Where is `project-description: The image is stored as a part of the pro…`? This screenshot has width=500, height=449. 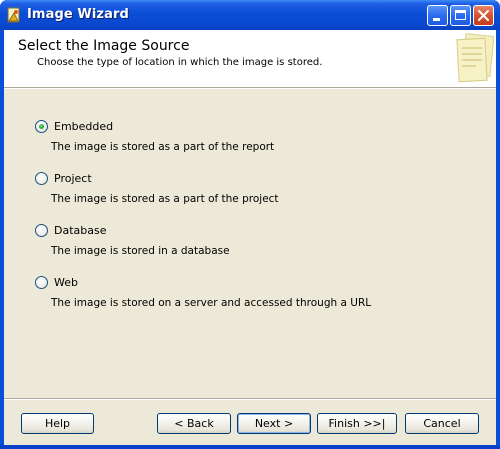 project-description: The image is stored as a part of the pro… is located at coordinates (165, 199).